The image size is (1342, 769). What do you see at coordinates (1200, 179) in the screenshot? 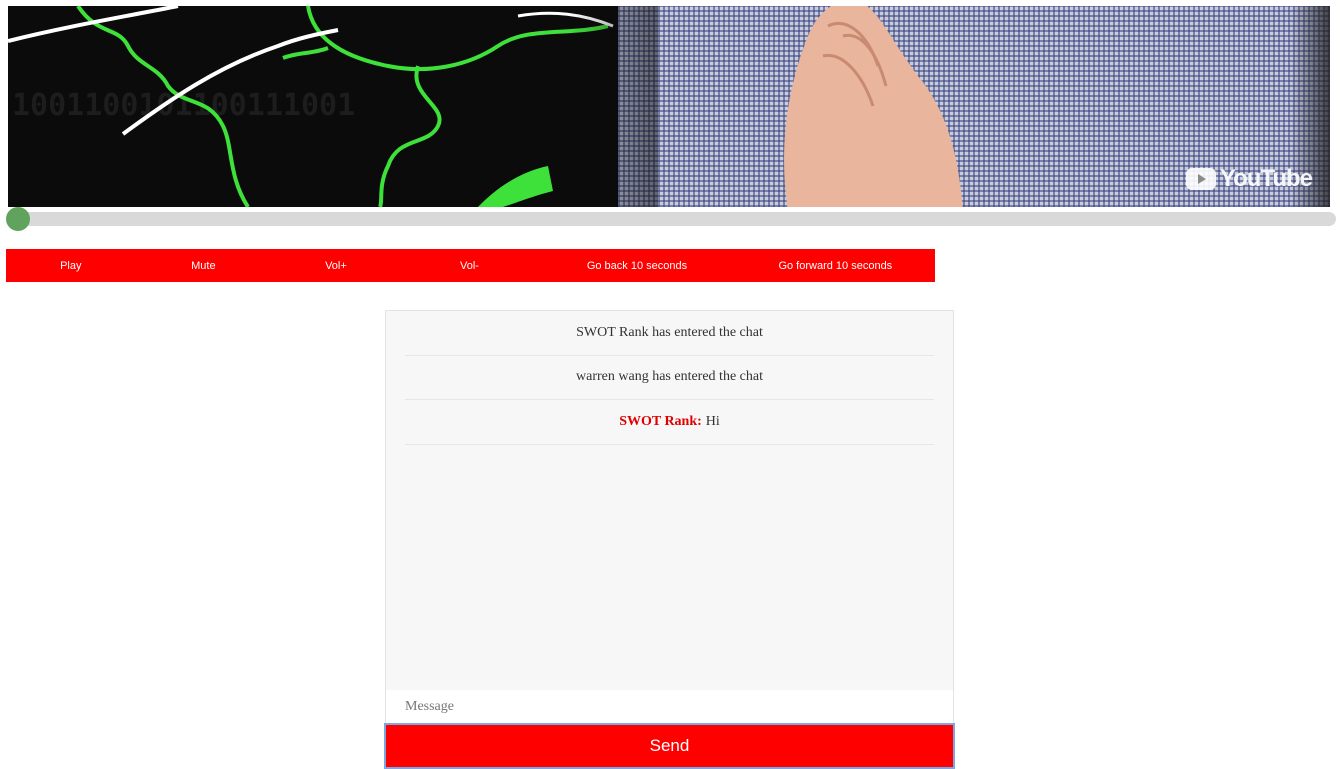
I see `youtube-play-icon` at bounding box center [1200, 179].